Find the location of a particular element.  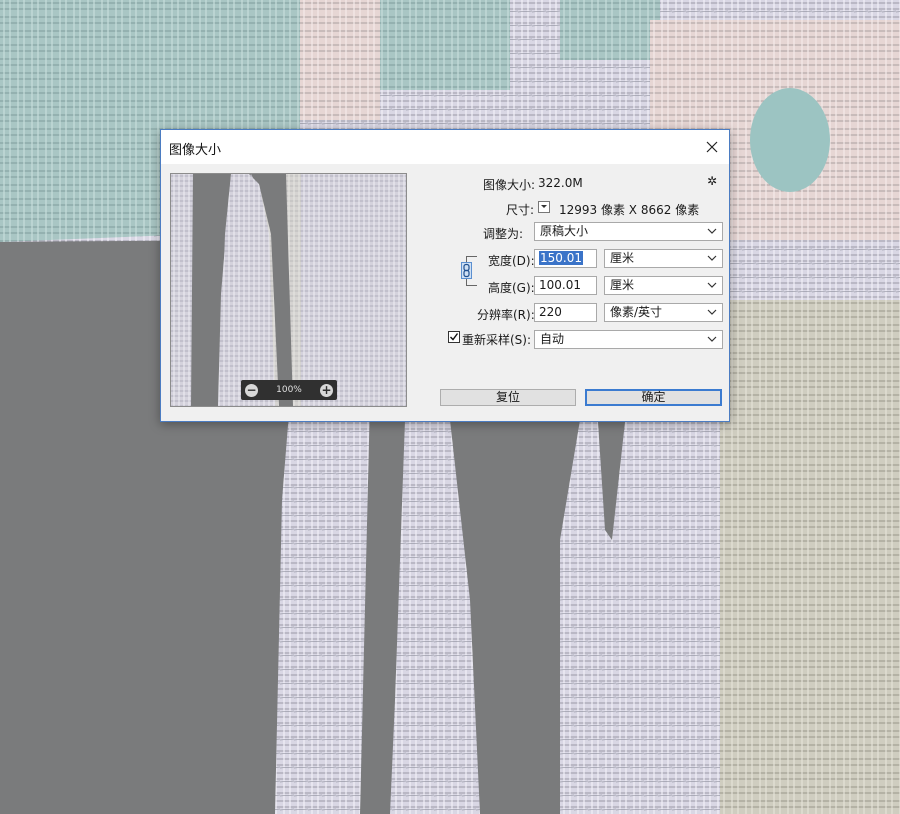

dimensions-unit-dropdown is located at coordinates (544, 207).